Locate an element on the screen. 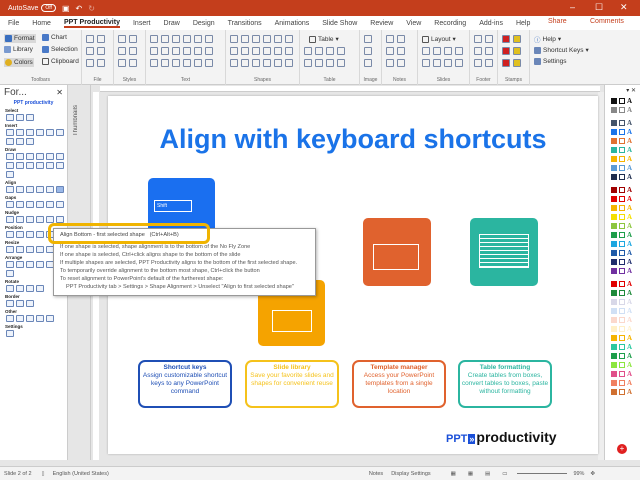 The image size is (640, 480). tab-file: File is located at coordinates (13, 23).